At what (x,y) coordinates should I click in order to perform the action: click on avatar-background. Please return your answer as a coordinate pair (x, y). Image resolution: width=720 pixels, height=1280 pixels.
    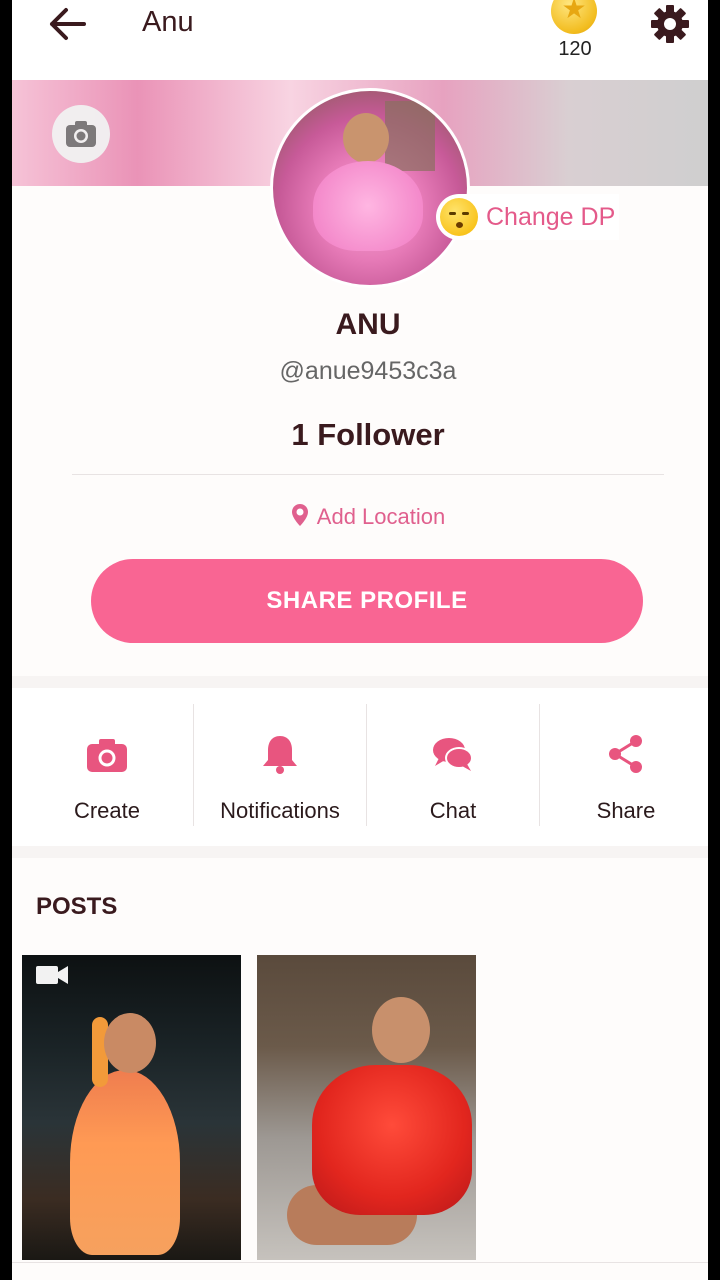
    Looking at the image, I should click on (410, 136).